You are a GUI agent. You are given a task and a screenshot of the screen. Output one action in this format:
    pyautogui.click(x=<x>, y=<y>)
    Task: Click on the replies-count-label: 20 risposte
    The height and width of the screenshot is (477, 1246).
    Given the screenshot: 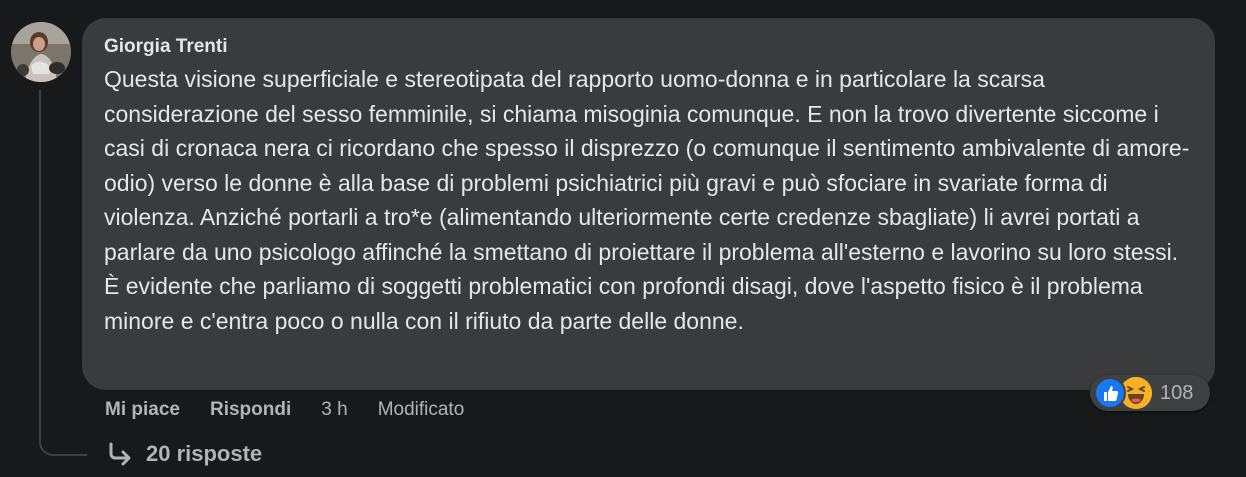 What is the action you would take?
    pyautogui.click(x=204, y=453)
    